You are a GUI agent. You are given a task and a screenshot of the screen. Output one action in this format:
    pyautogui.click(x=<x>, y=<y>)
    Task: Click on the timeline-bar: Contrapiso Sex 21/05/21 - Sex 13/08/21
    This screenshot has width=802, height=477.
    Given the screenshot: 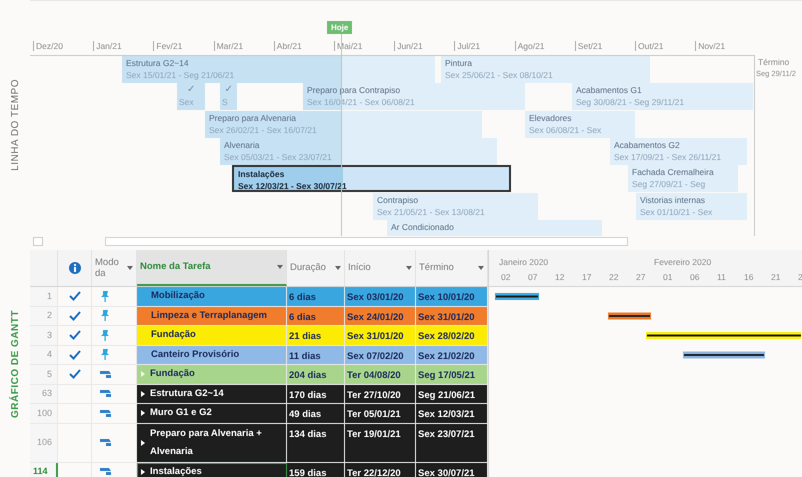 What is the action you would take?
    pyautogui.click(x=455, y=206)
    